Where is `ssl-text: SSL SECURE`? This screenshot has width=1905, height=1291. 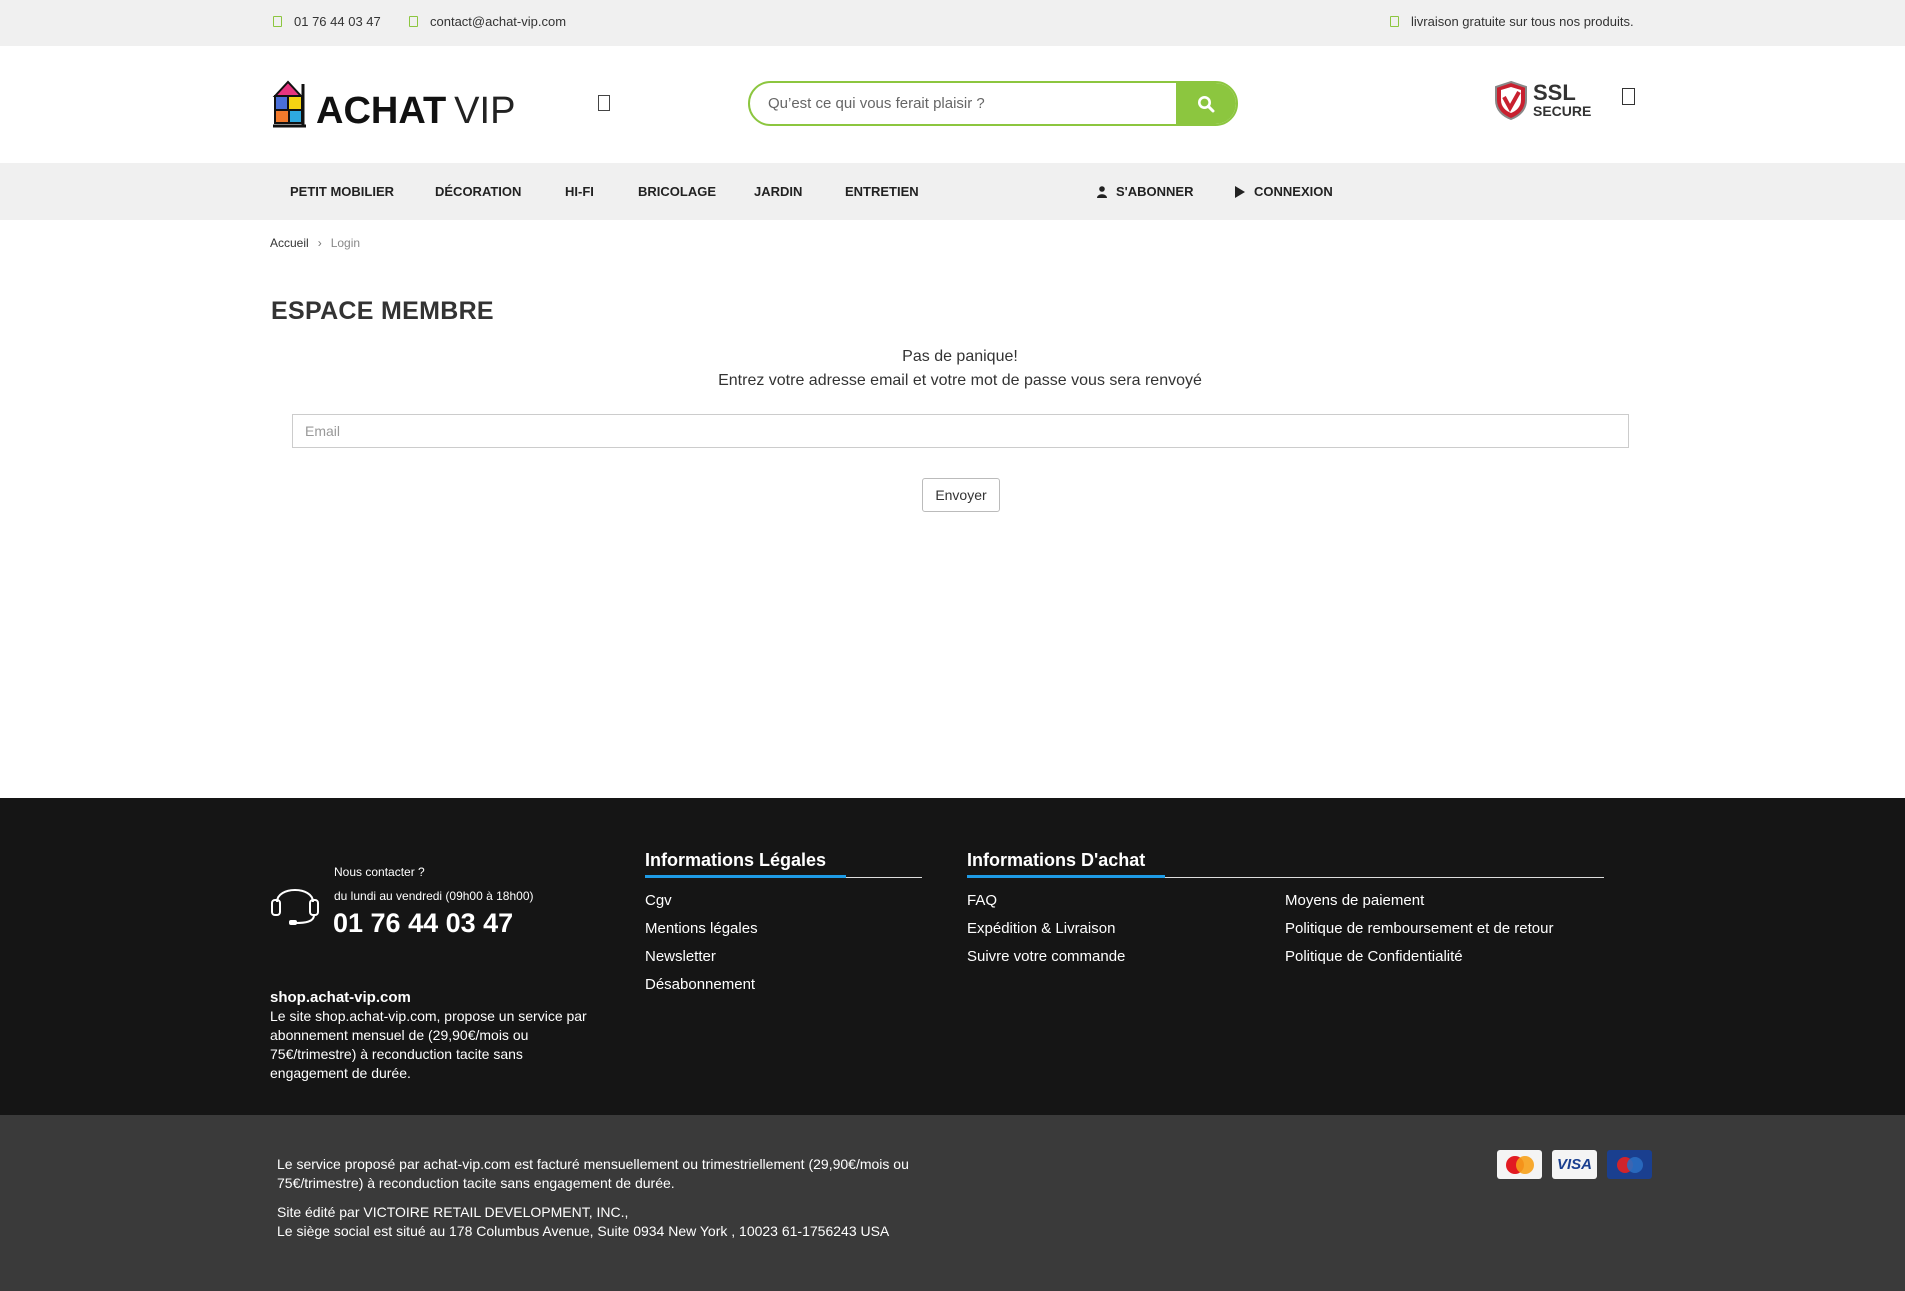 ssl-text: SSL SECURE is located at coordinates (1562, 99).